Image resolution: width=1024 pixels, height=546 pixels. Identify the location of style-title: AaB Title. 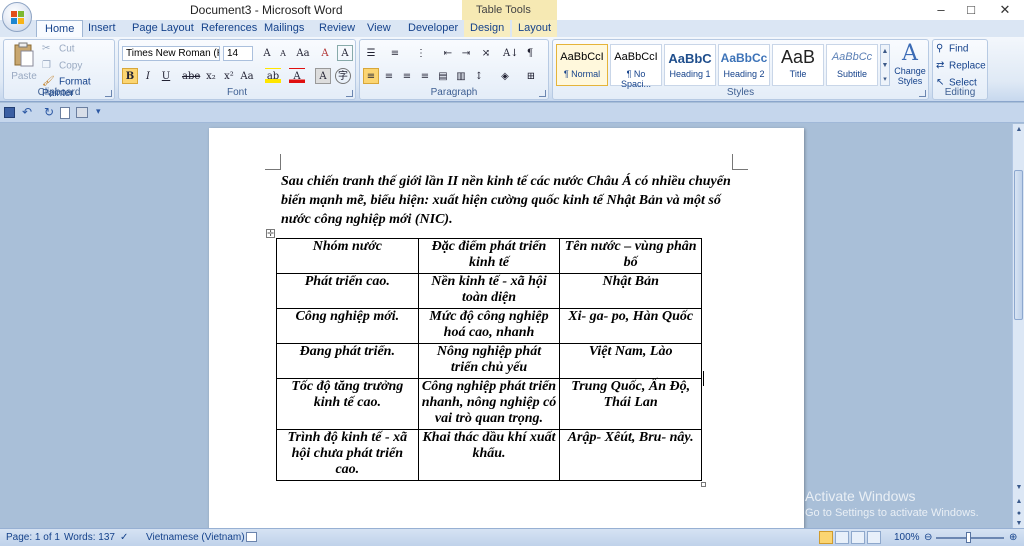
(798, 65).